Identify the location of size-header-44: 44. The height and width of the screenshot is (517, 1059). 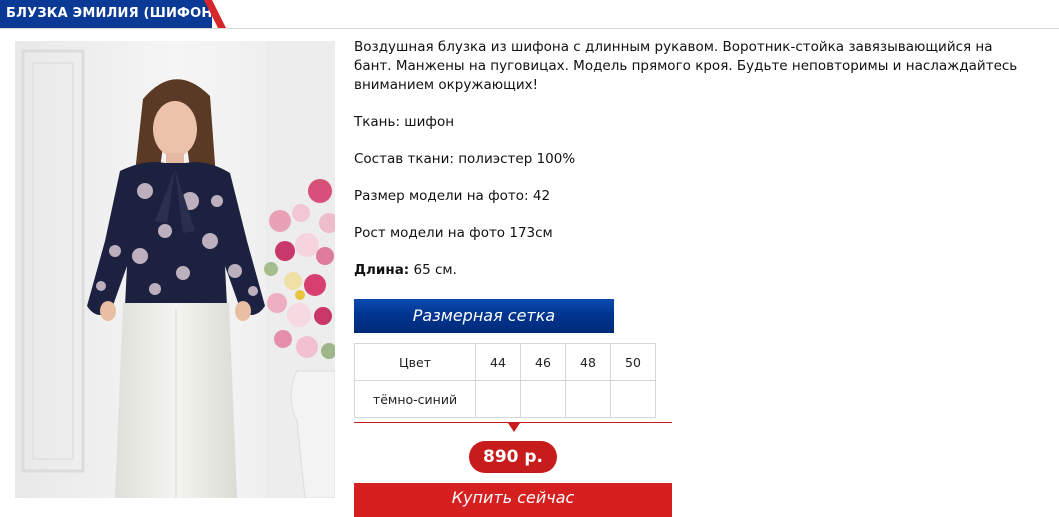
(498, 362).